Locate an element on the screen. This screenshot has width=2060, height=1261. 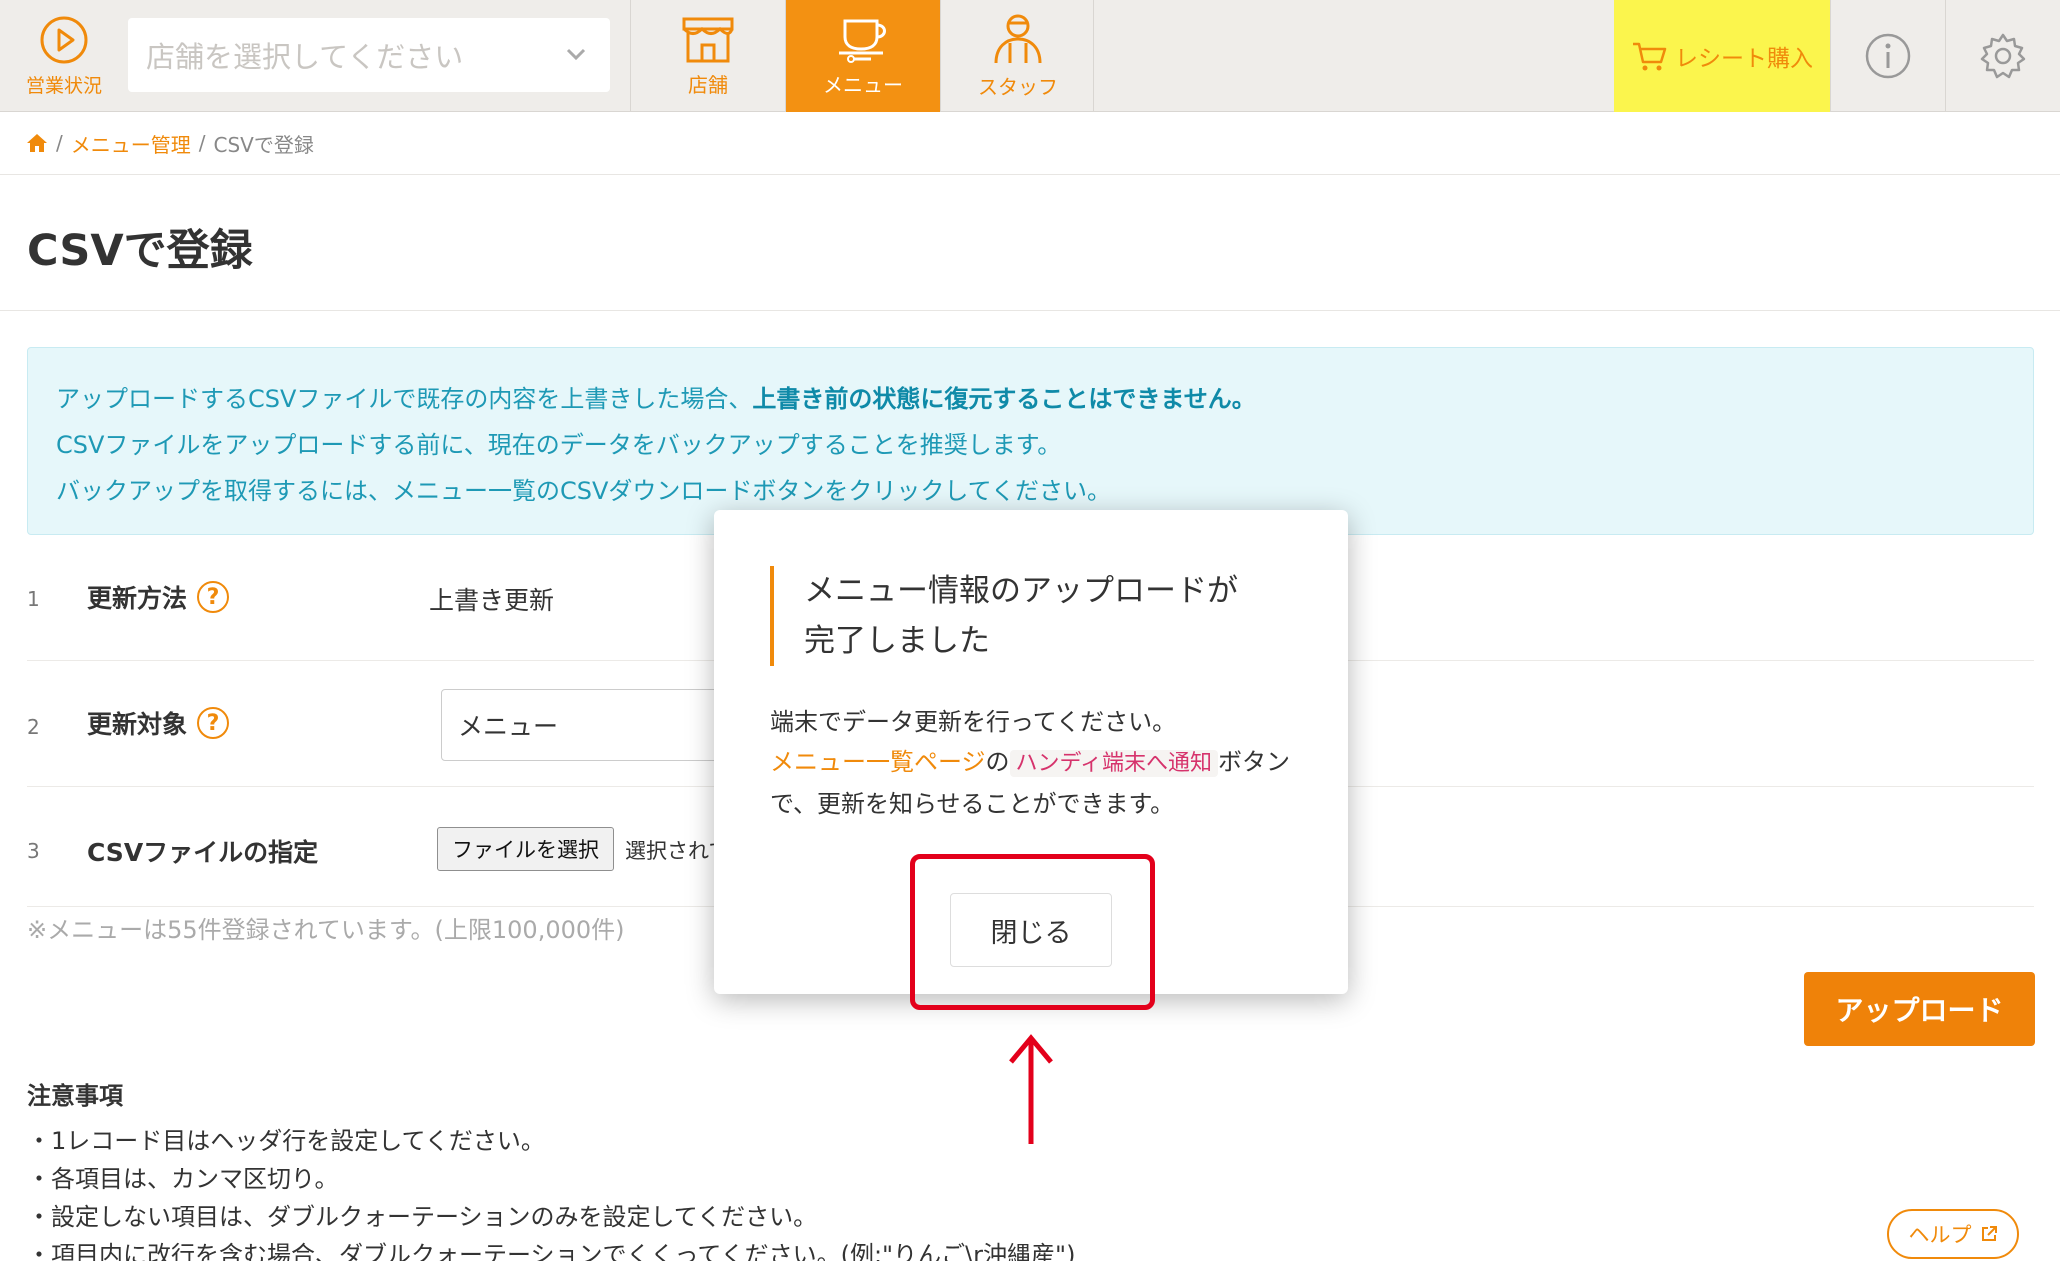
row-number: 1 is located at coordinates (33, 599).